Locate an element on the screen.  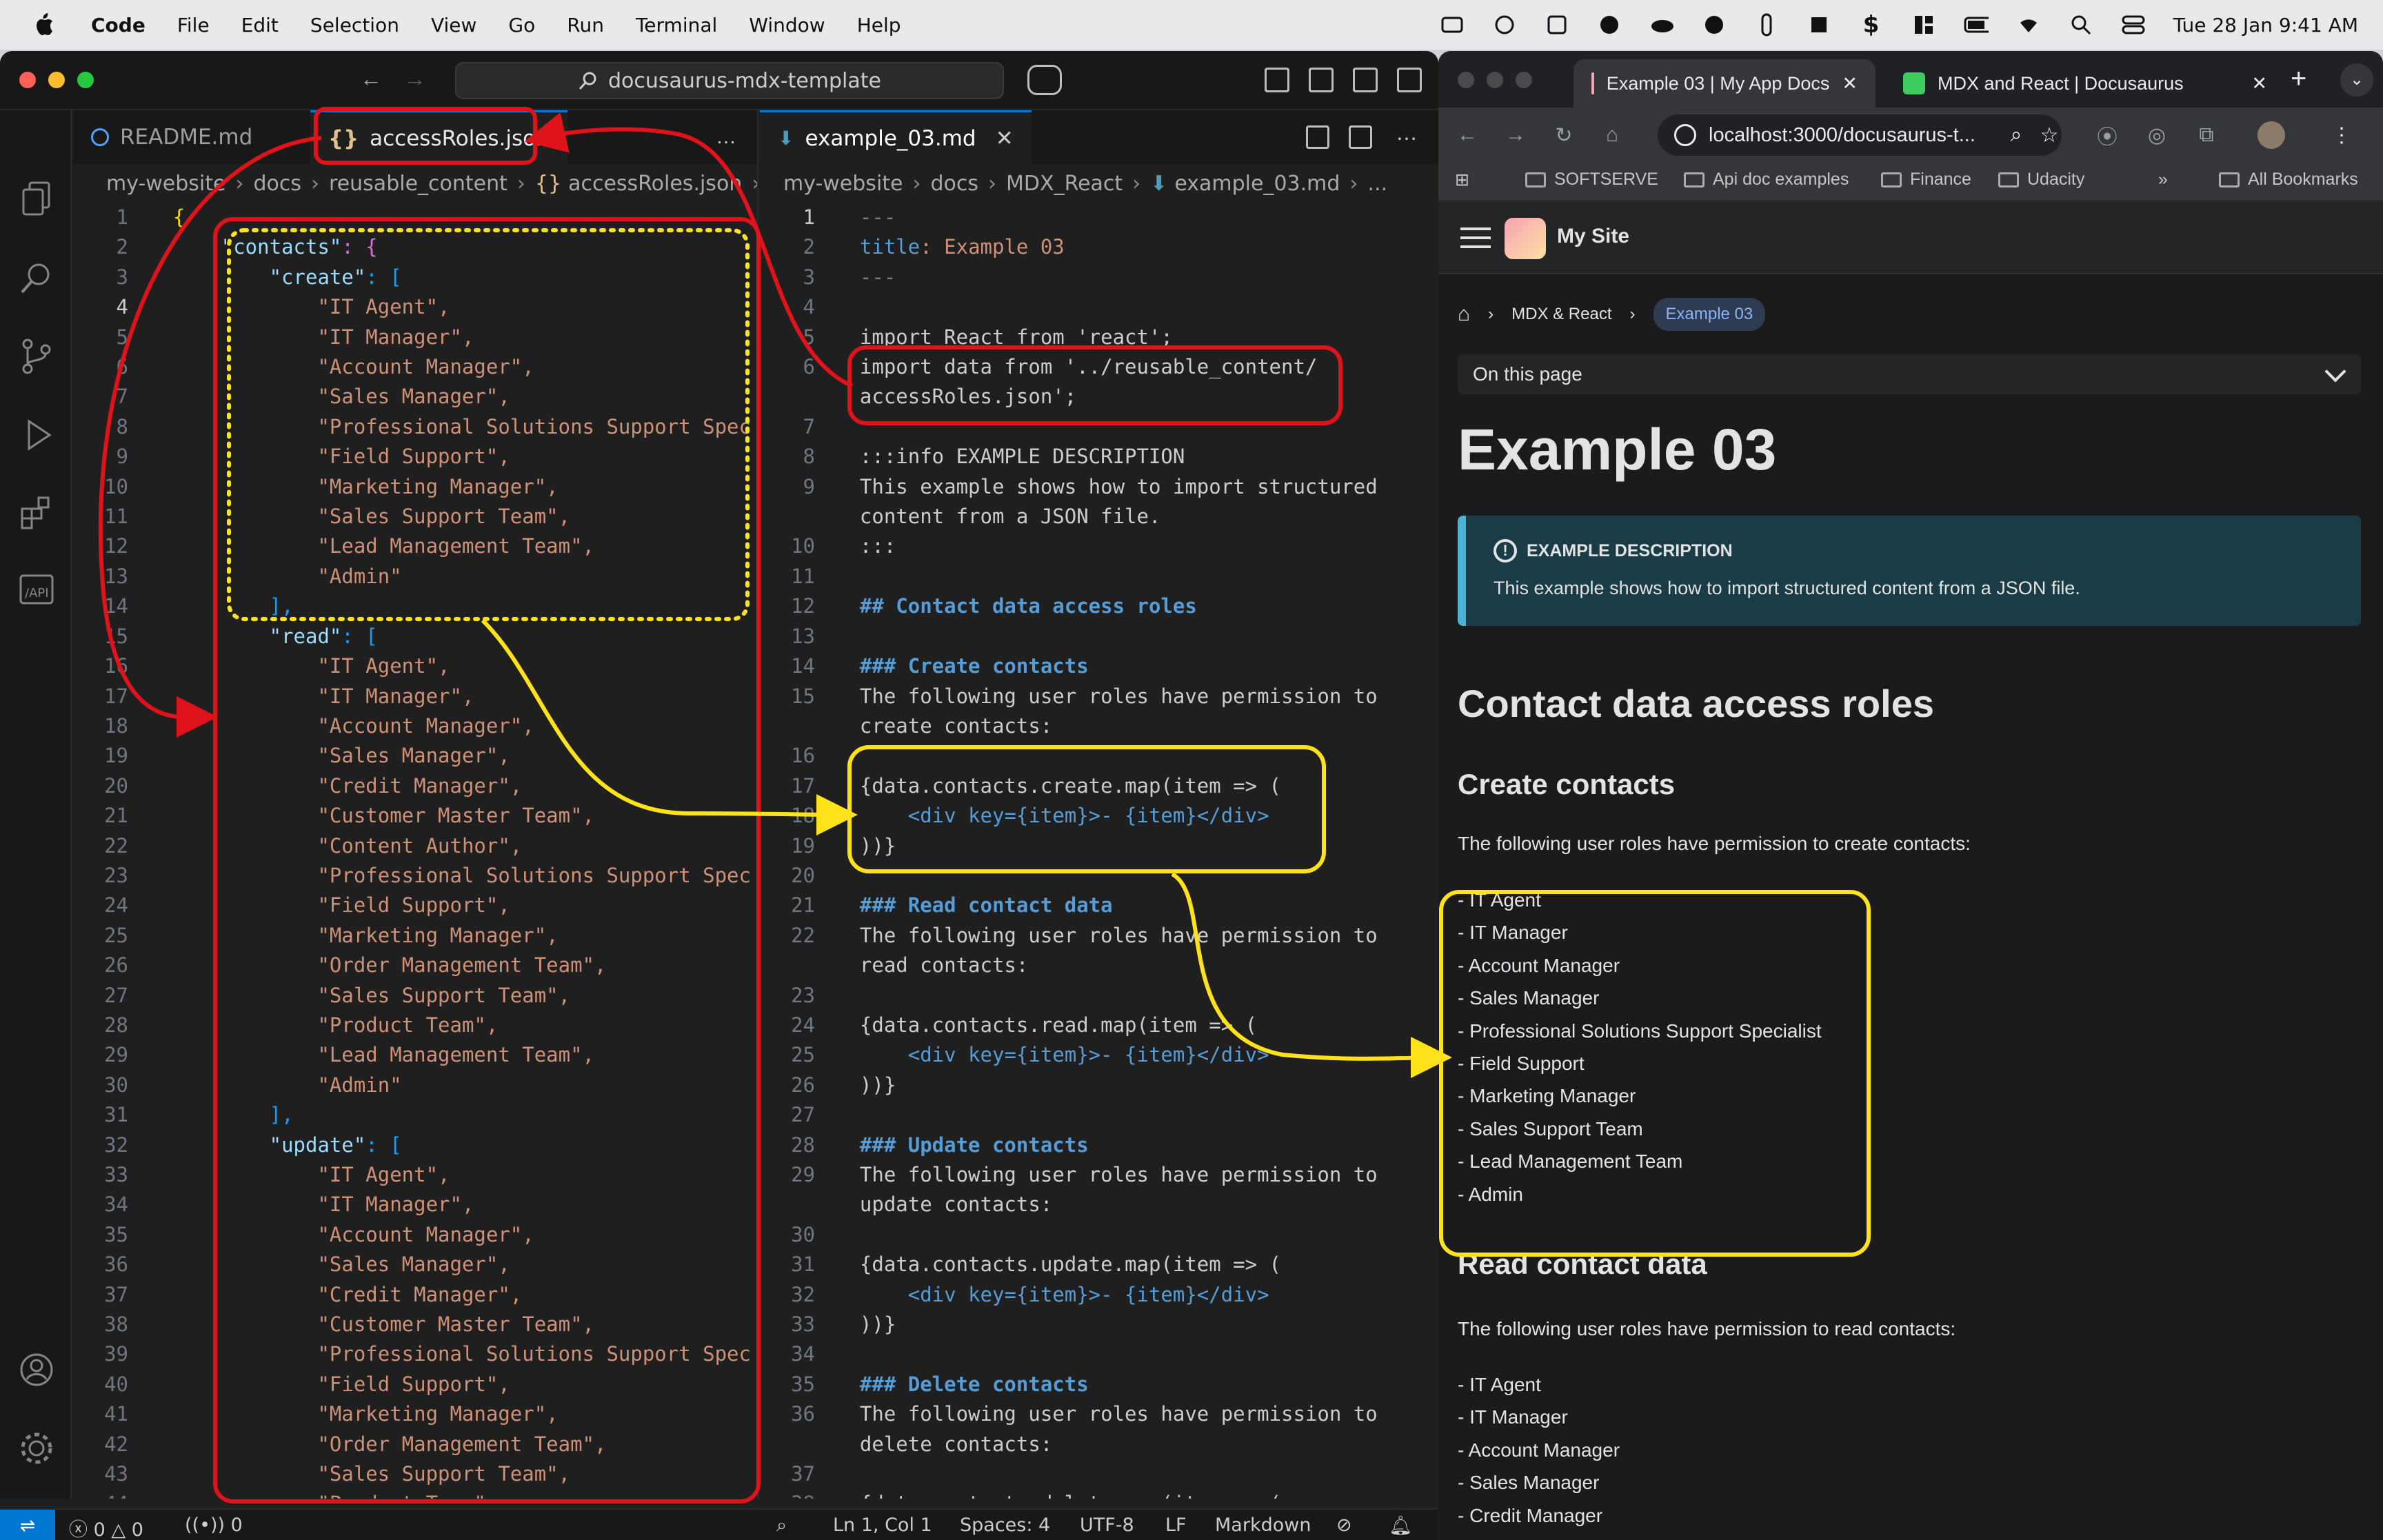
code-line: 39 "Professional Solutions Support Spec is located at coordinates (412, 1354).